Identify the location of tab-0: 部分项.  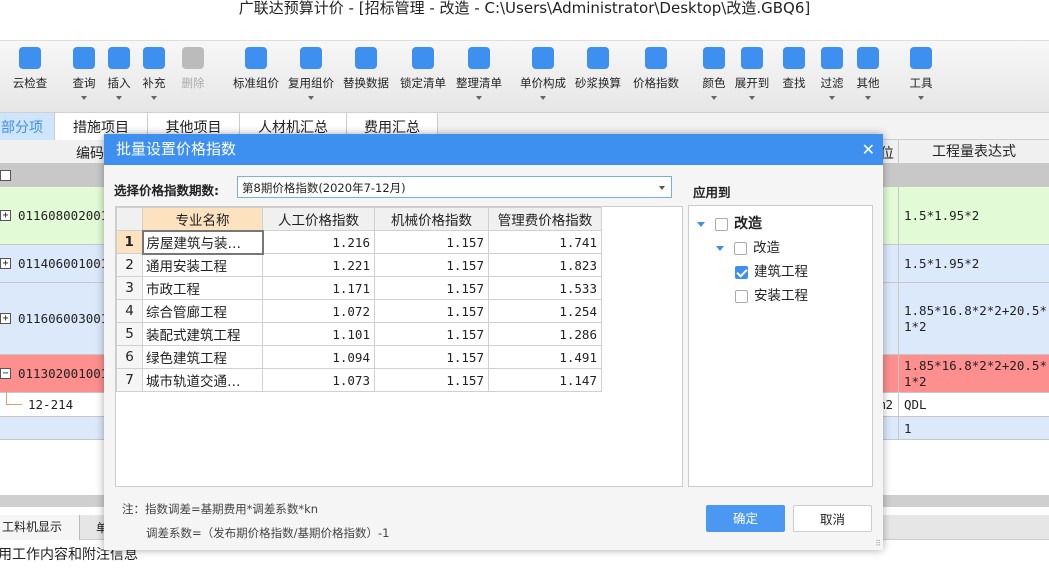
(27, 126).